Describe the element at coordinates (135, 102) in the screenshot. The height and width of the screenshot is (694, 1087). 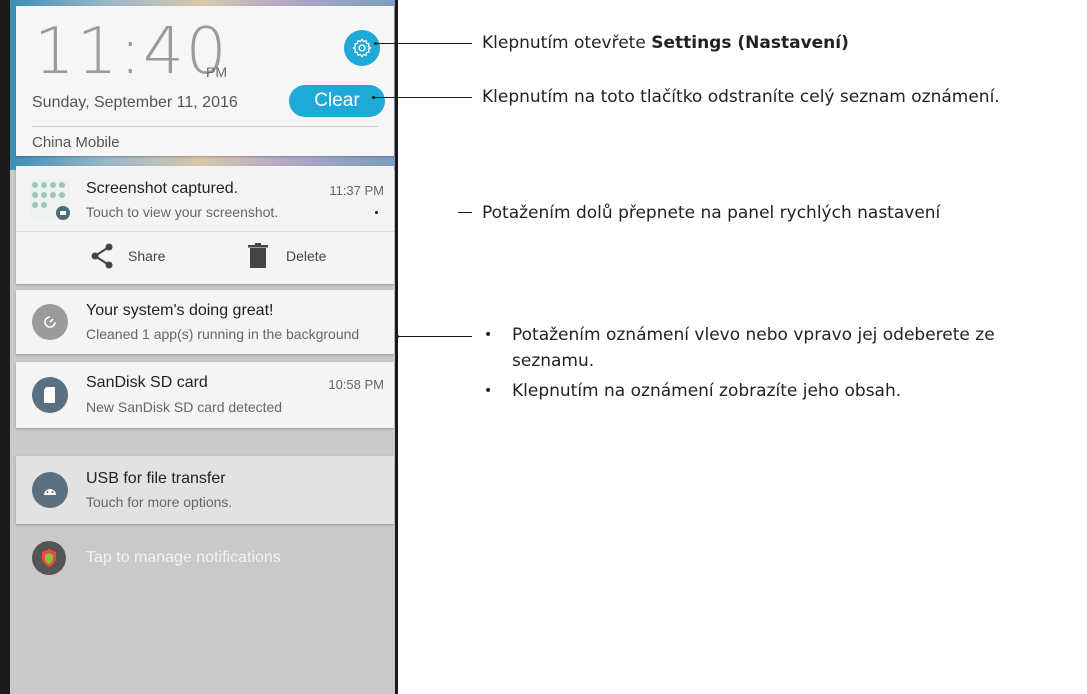
I see `date-label: Sunday, September 11, 2016` at that location.